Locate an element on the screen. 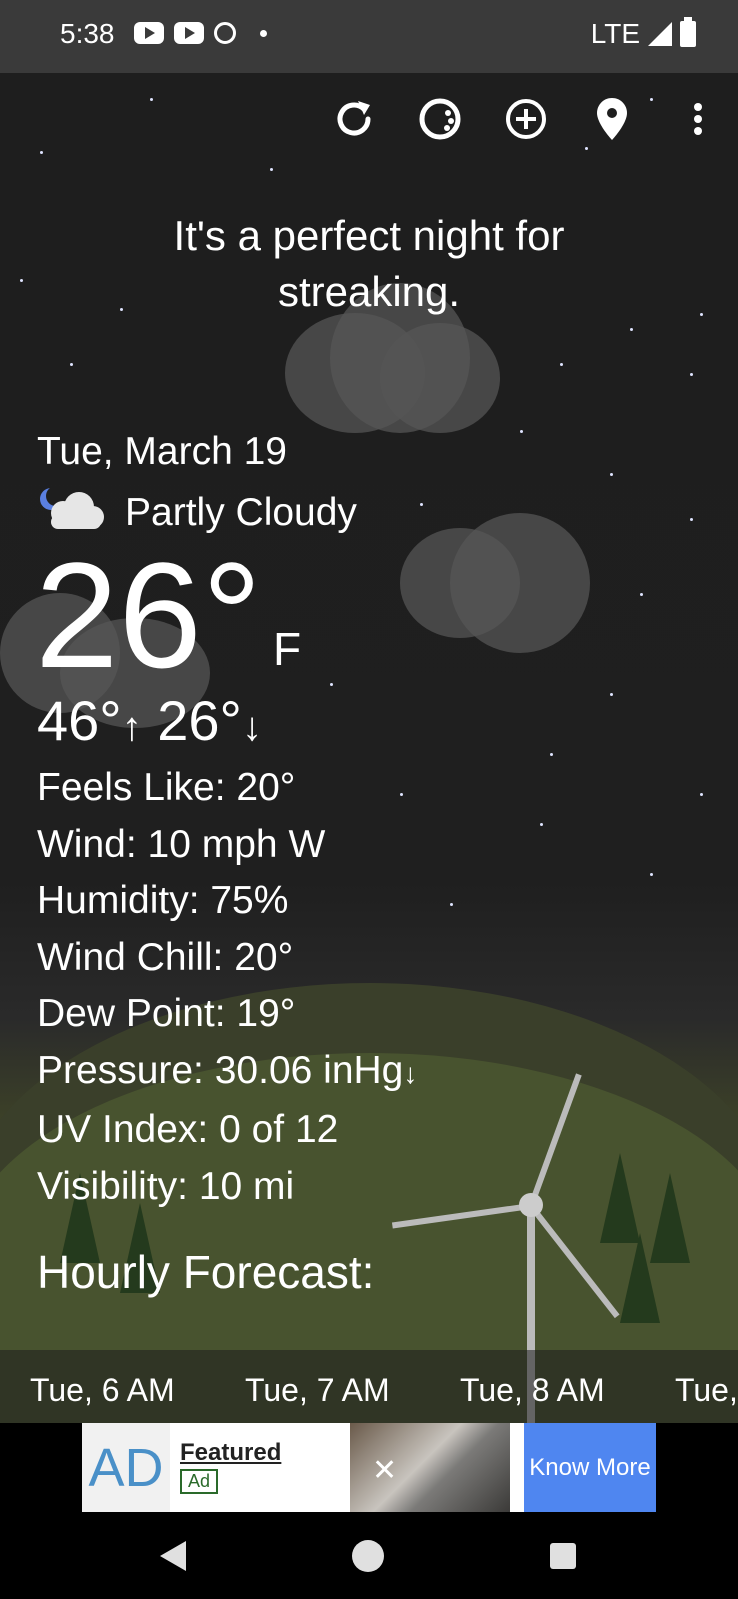  wind: Wind: 10 mph W is located at coordinates (181, 844).